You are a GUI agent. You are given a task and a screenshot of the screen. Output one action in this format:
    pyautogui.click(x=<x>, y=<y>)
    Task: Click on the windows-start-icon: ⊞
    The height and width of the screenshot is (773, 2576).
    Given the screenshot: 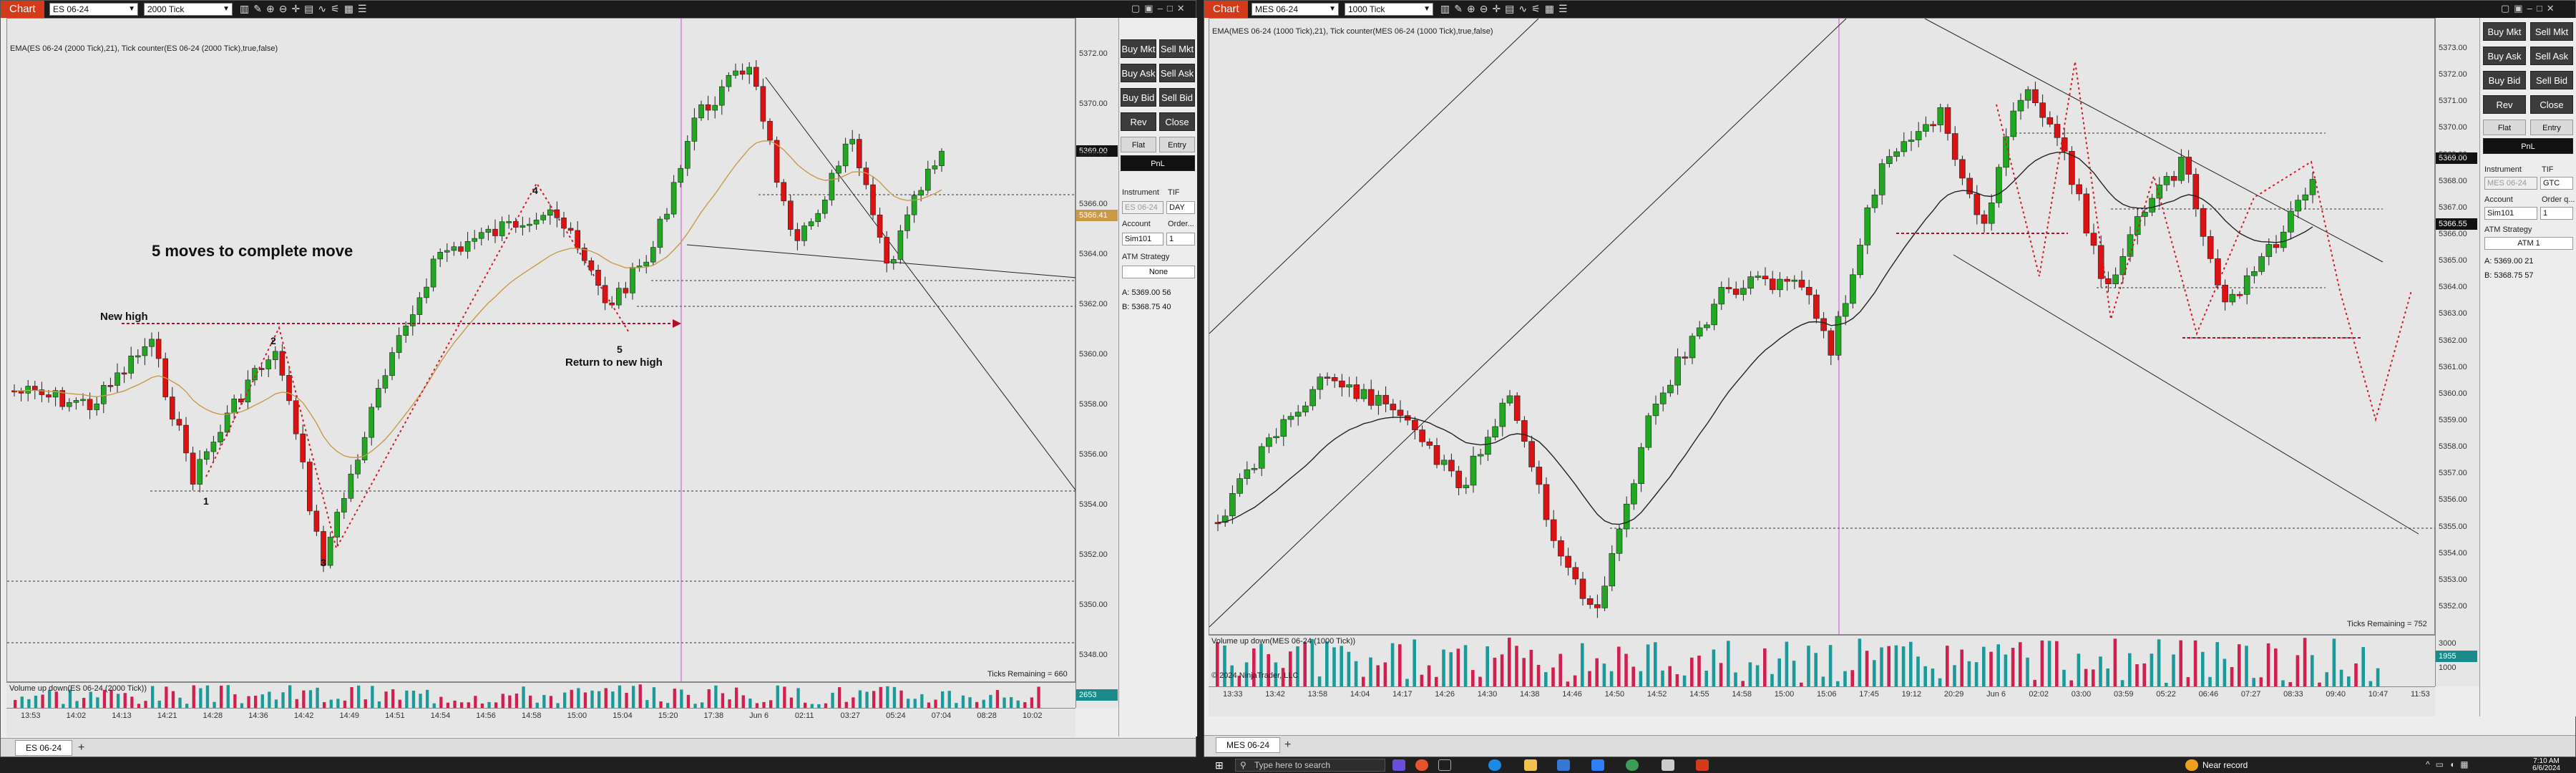 What is the action you would take?
    pyautogui.click(x=1219, y=766)
    